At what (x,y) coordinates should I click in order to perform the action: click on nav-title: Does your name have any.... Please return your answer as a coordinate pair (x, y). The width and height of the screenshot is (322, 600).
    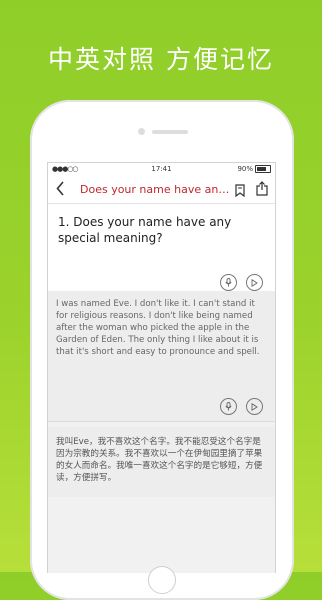
    Looking at the image, I should click on (155, 189).